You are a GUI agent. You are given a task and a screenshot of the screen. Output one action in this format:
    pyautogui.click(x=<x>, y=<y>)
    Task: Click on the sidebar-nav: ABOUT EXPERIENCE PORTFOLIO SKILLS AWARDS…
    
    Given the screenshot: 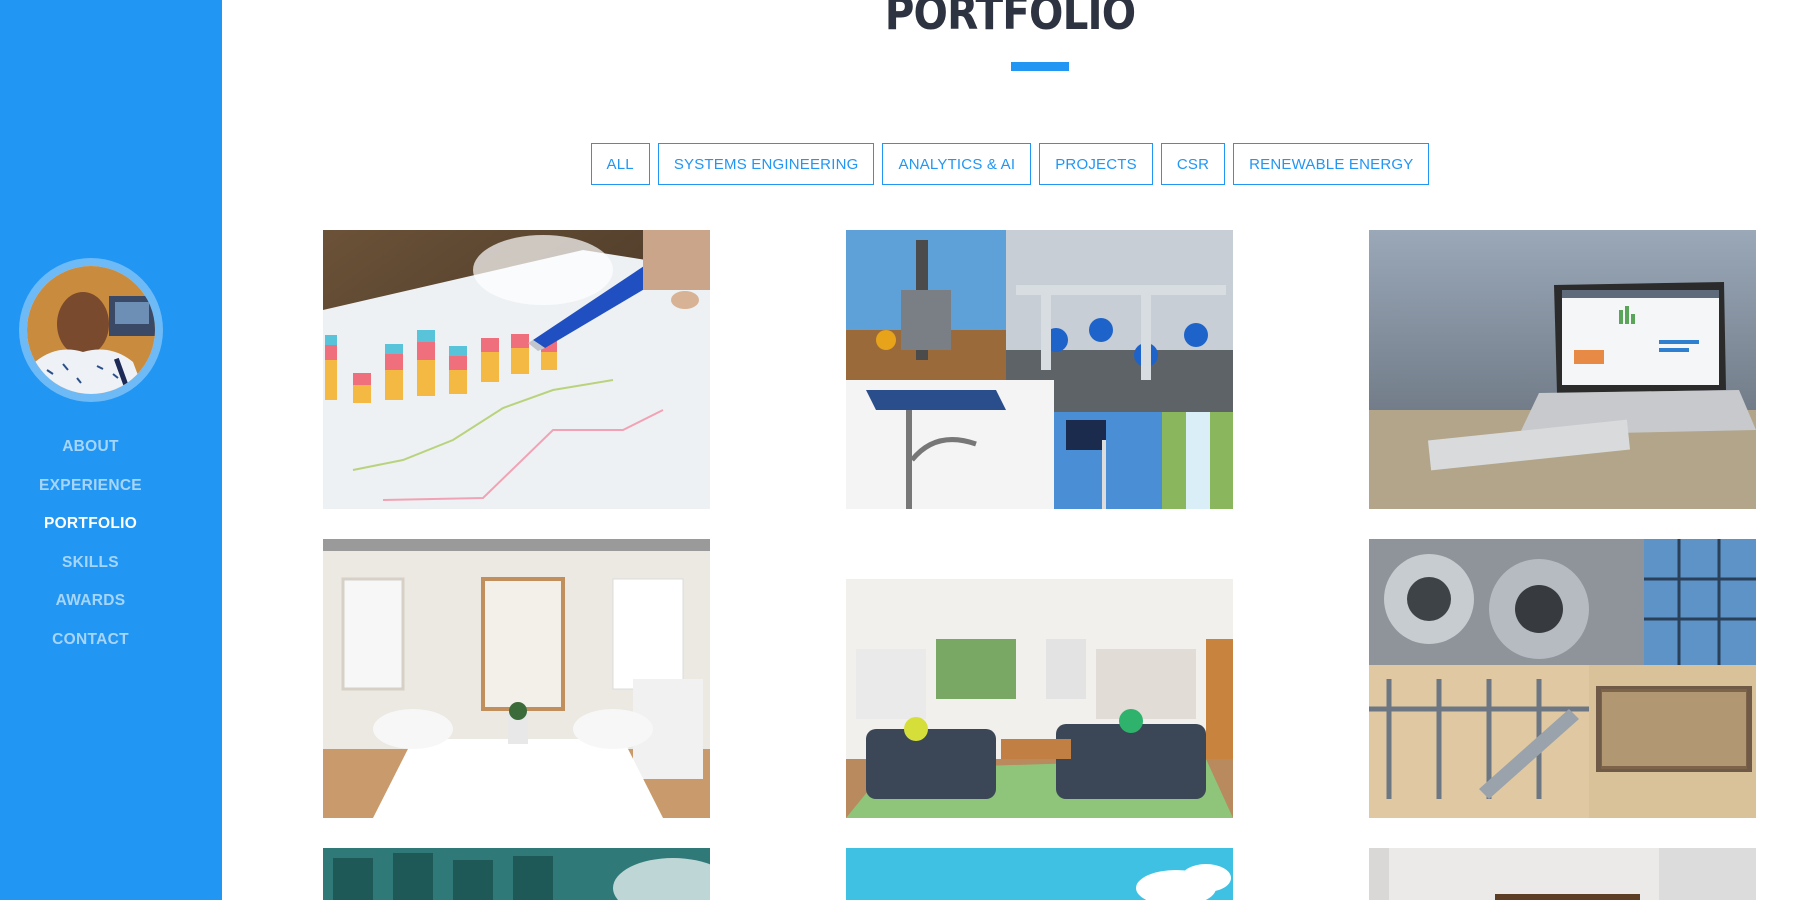 What is the action you would take?
    pyautogui.click(x=90, y=543)
    